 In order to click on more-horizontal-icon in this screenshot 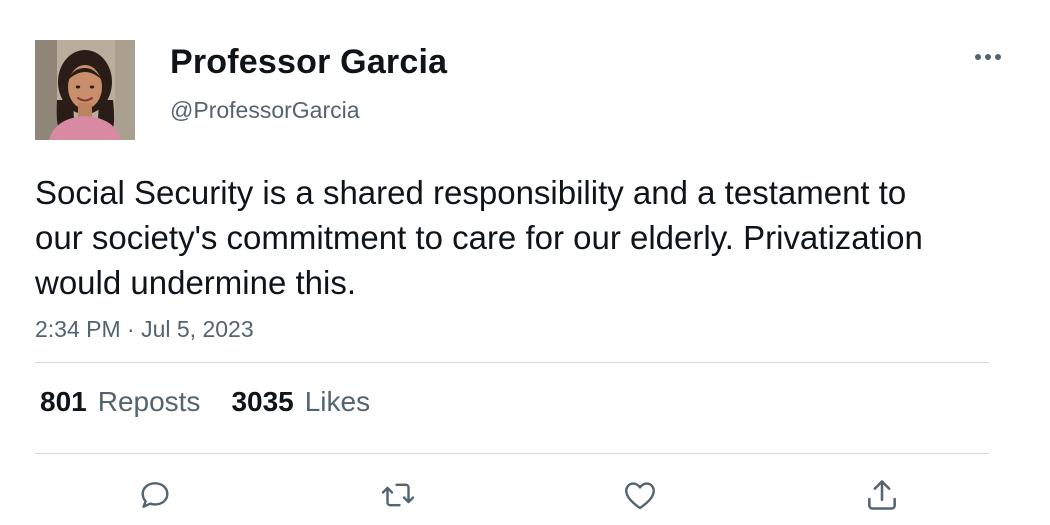, I will do `click(988, 57)`.